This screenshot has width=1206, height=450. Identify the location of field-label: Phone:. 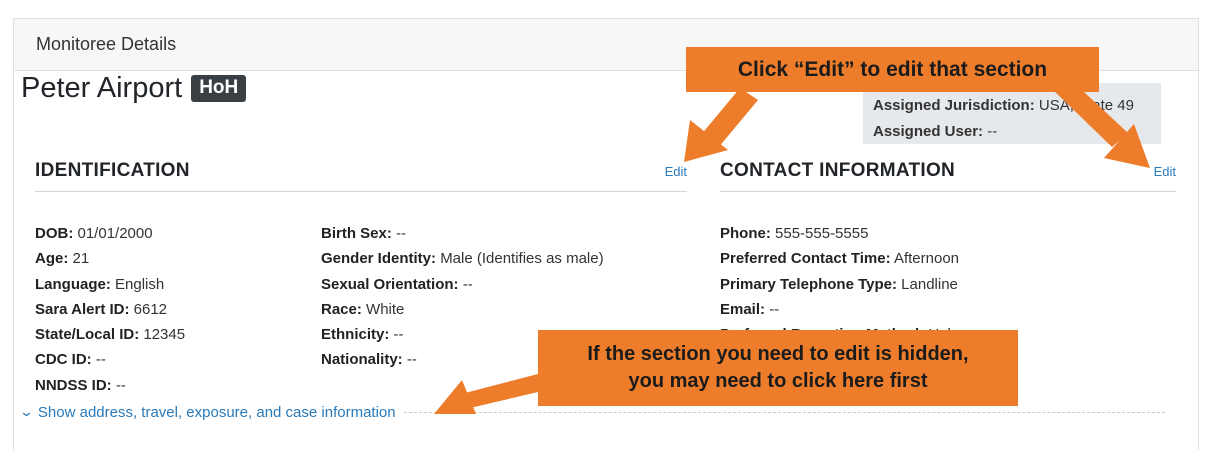
(745, 233).